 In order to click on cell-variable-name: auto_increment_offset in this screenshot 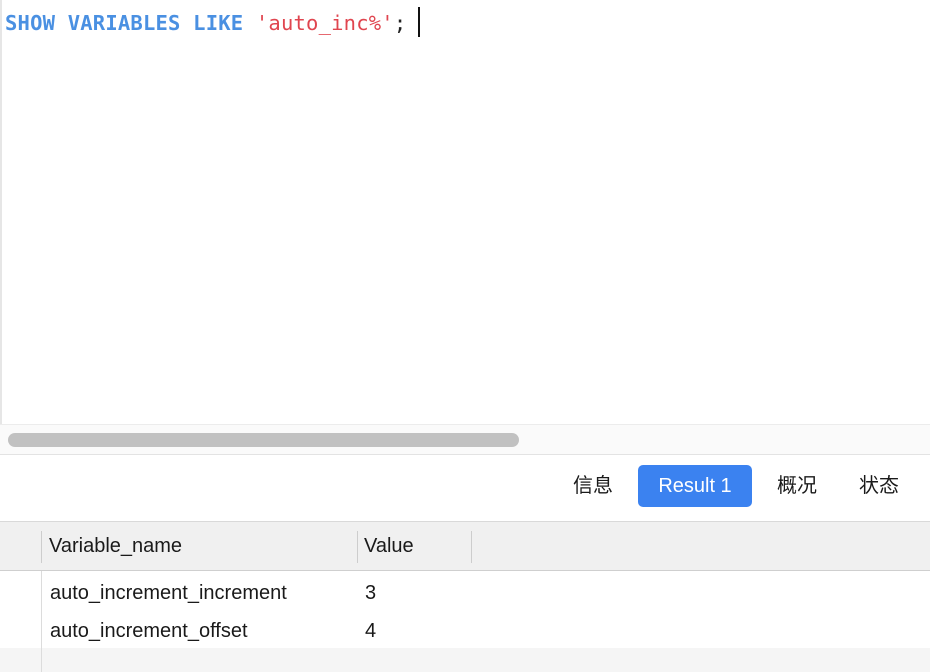, I will do `click(149, 631)`.